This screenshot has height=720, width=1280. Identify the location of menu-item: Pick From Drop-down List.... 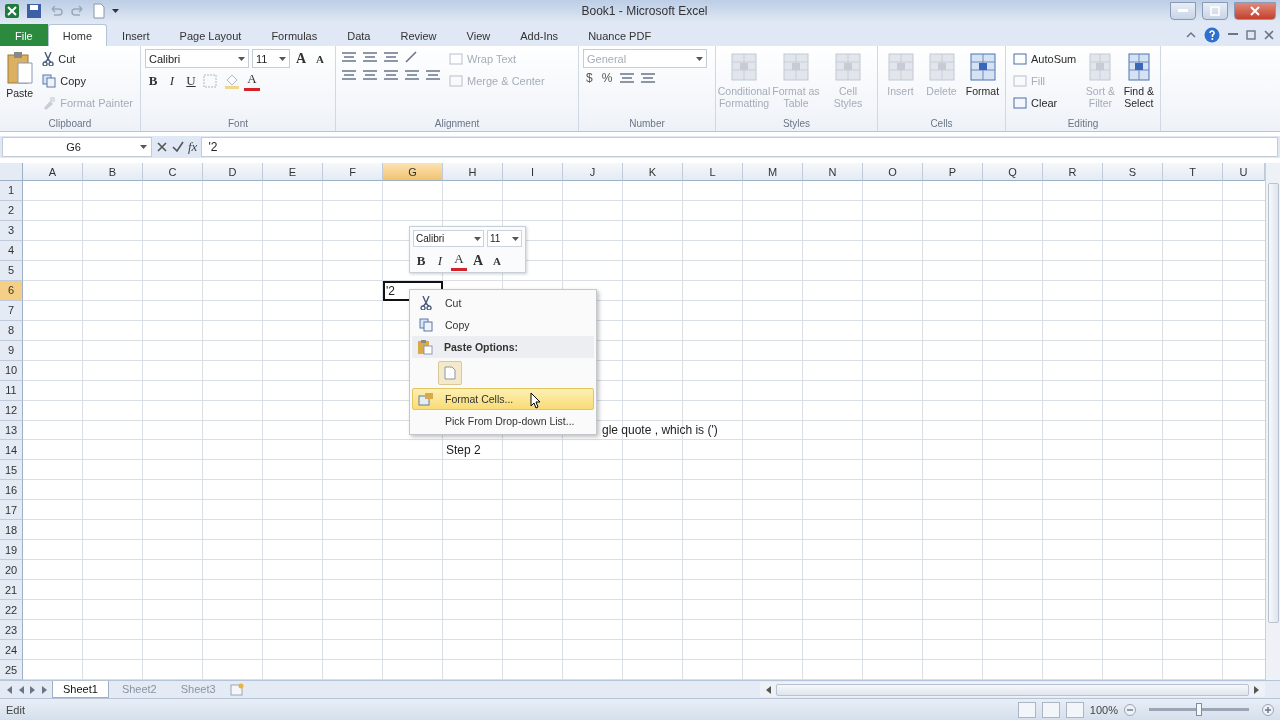
(503, 421).